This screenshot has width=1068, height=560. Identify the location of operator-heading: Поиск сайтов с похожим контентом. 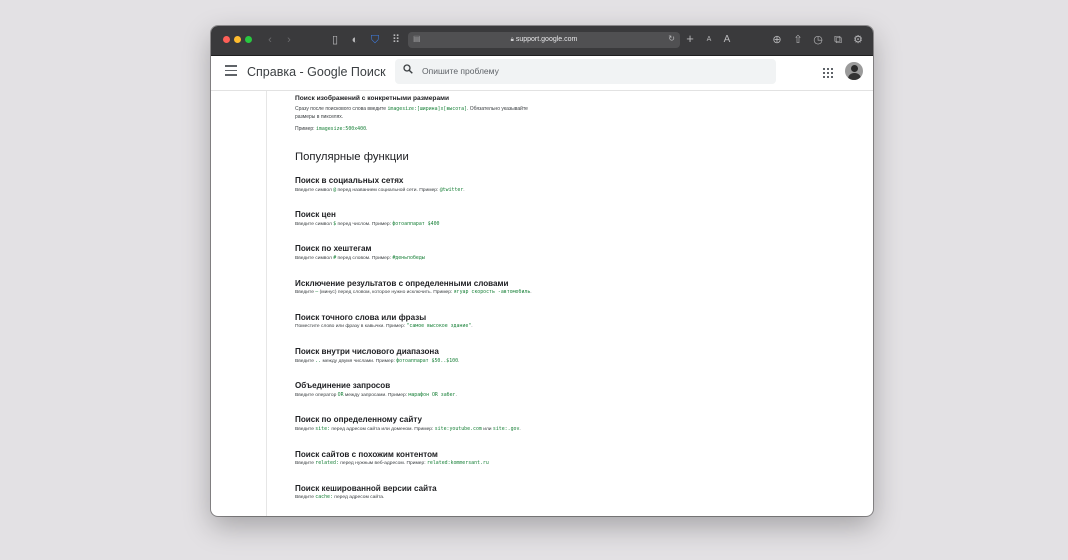
(366, 454).